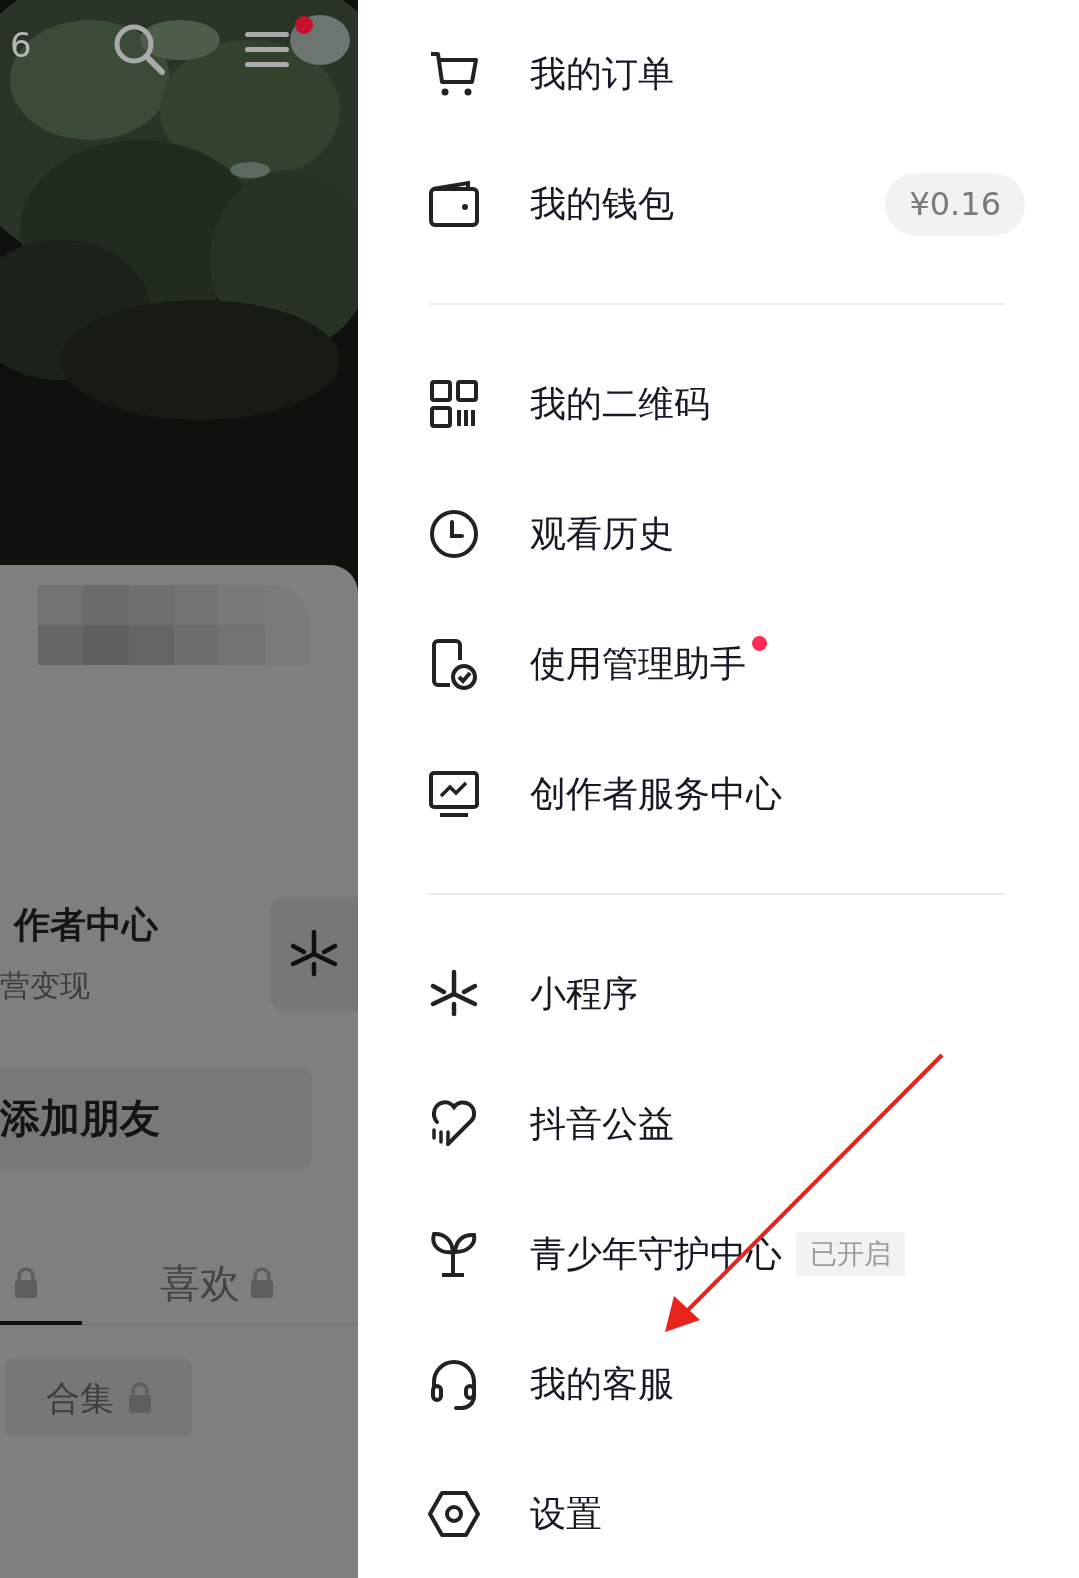 The width and height of the screenshot is (1079, 1578). I want to click on wallet-icon, so click(454, 204).